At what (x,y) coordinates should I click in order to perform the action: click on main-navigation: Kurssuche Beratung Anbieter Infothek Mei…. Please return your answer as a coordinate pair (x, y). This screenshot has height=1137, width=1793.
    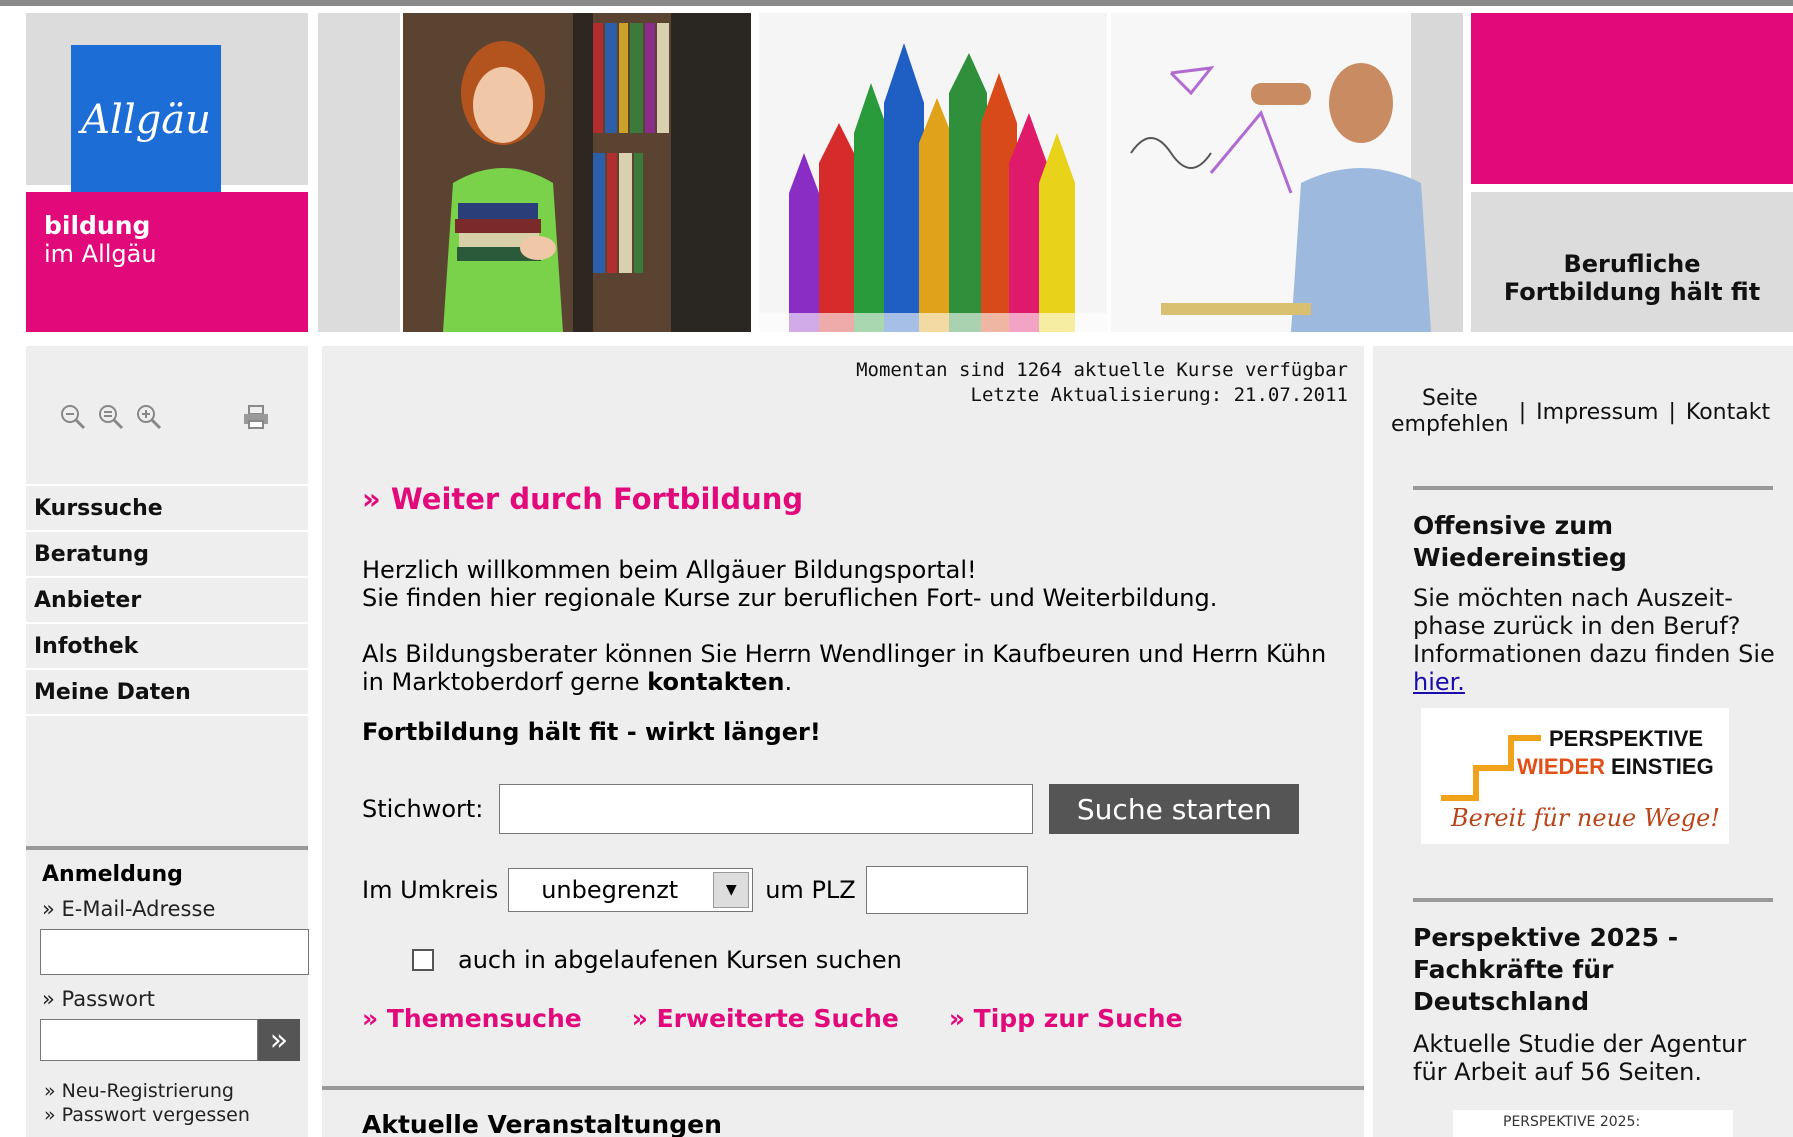
    Looking at the image, I should click on (167, 601).